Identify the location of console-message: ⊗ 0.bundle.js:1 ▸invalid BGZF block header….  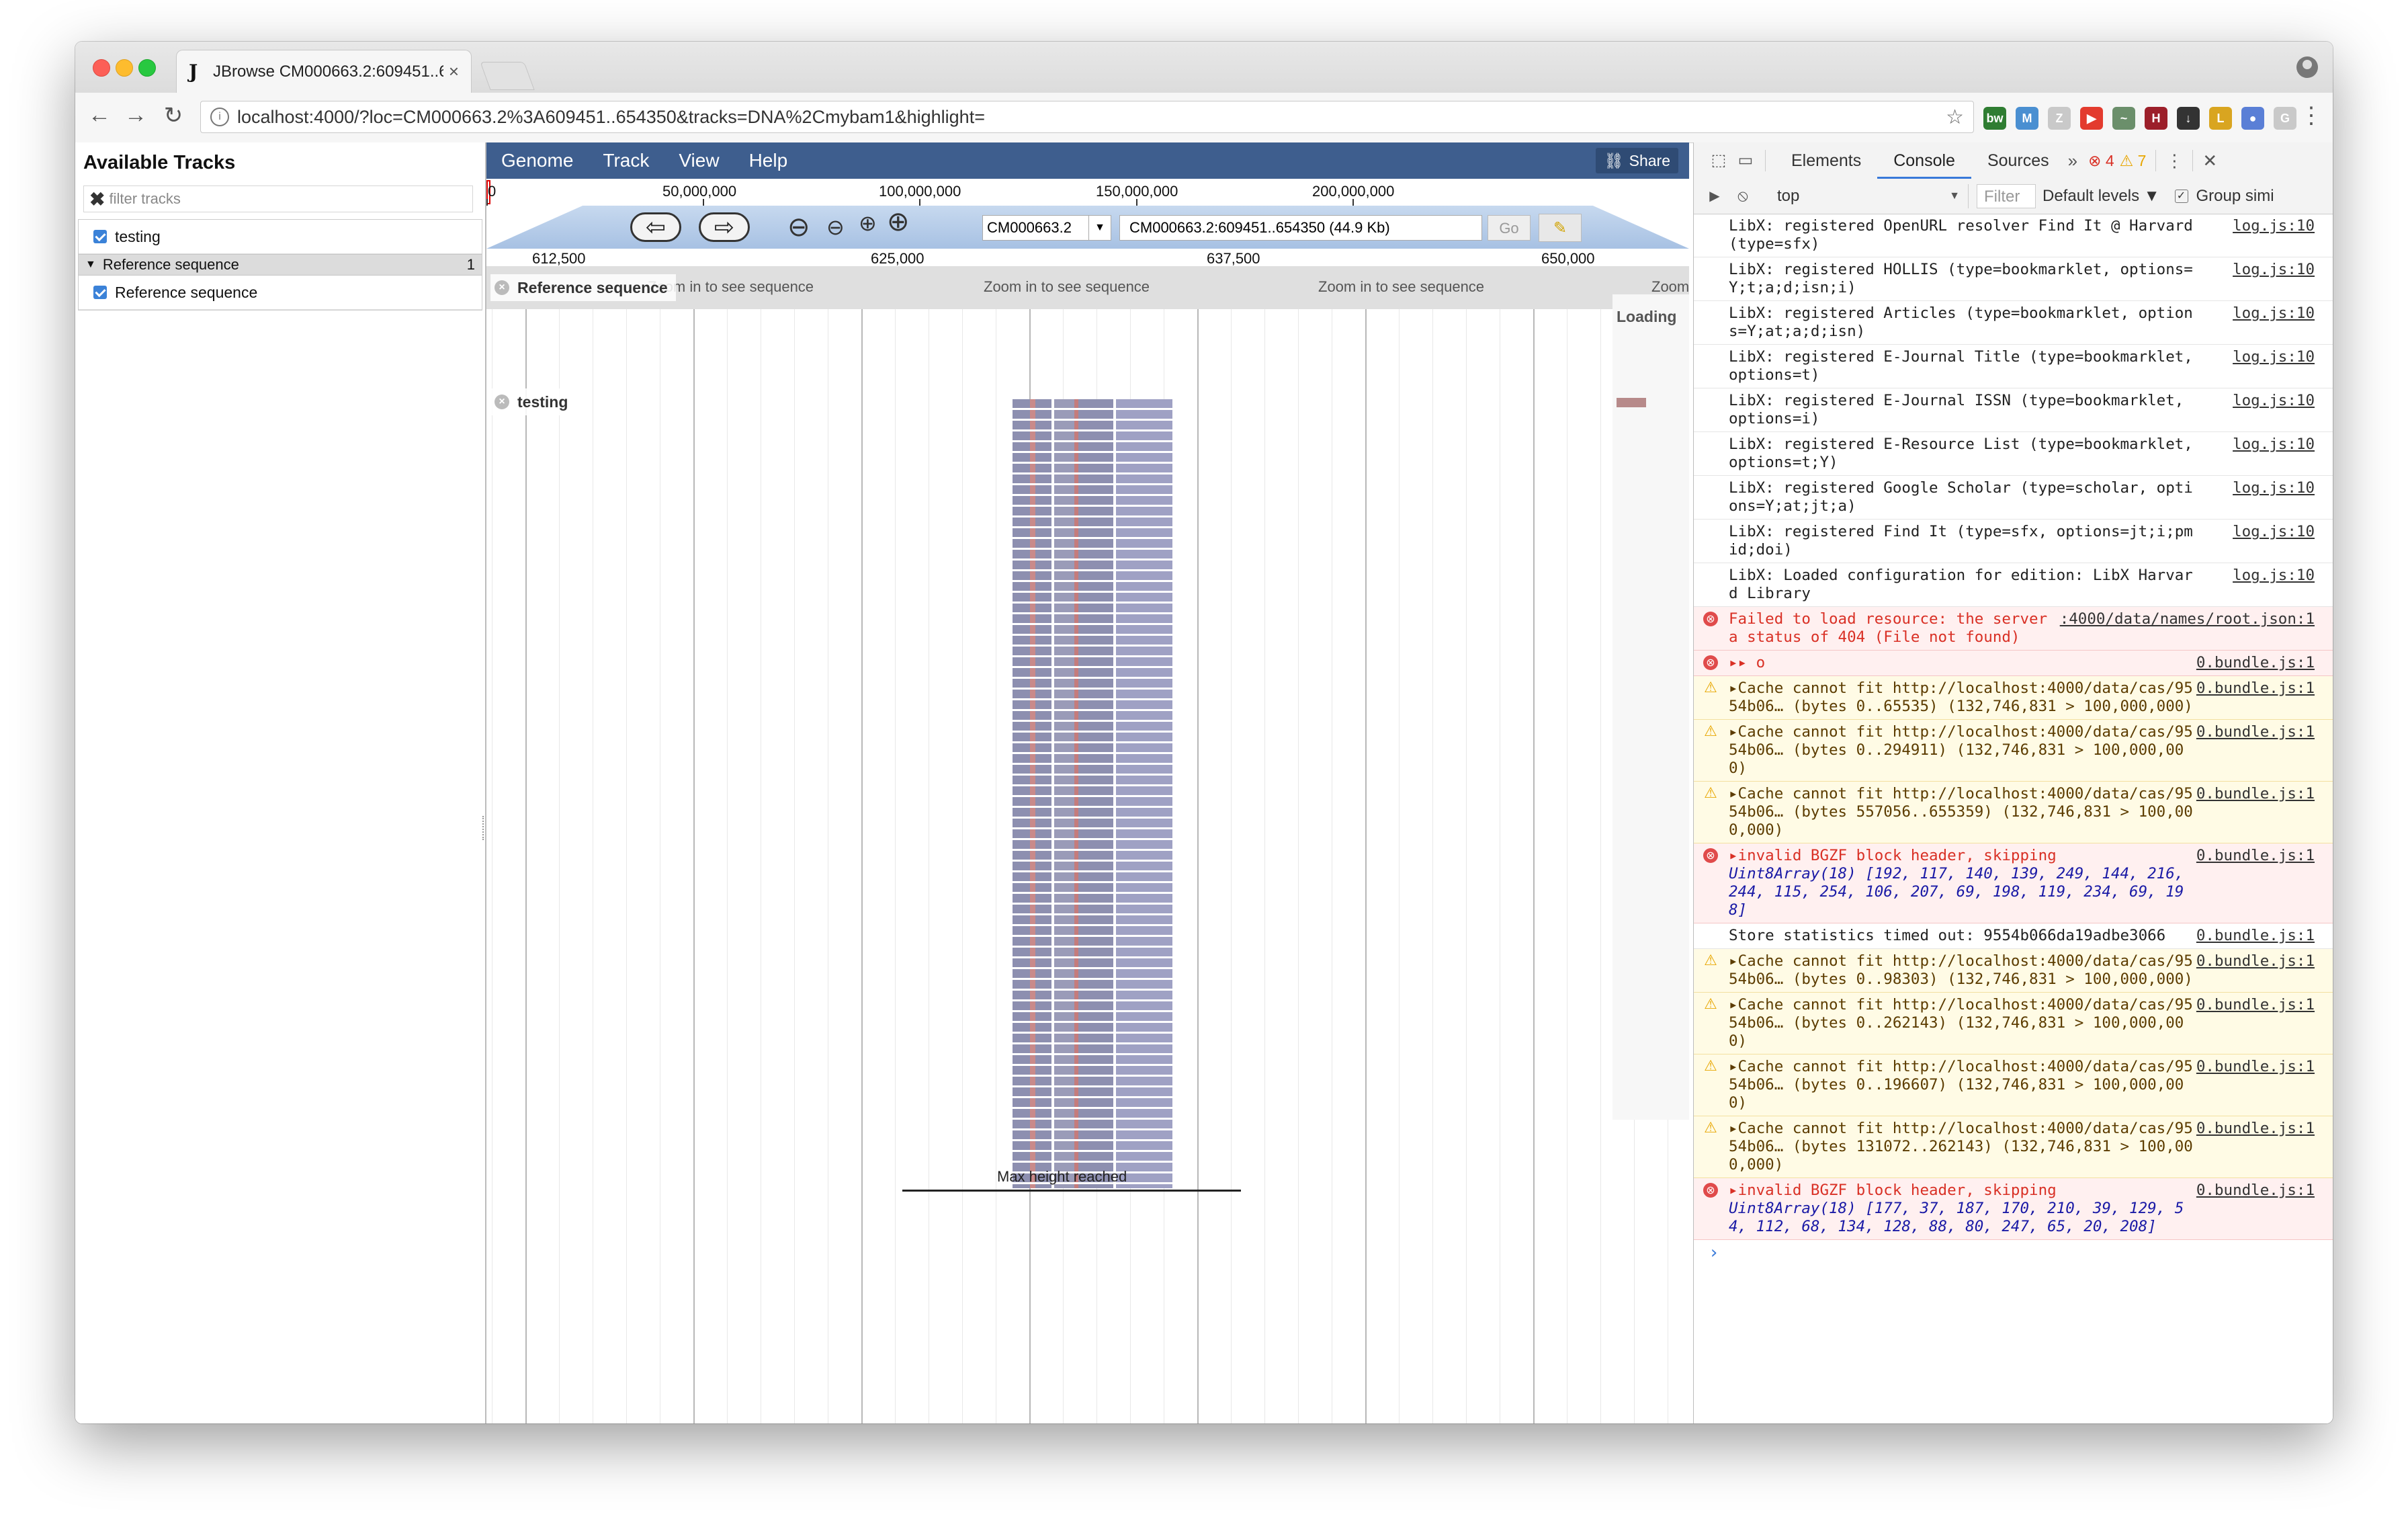
(2013, 883).